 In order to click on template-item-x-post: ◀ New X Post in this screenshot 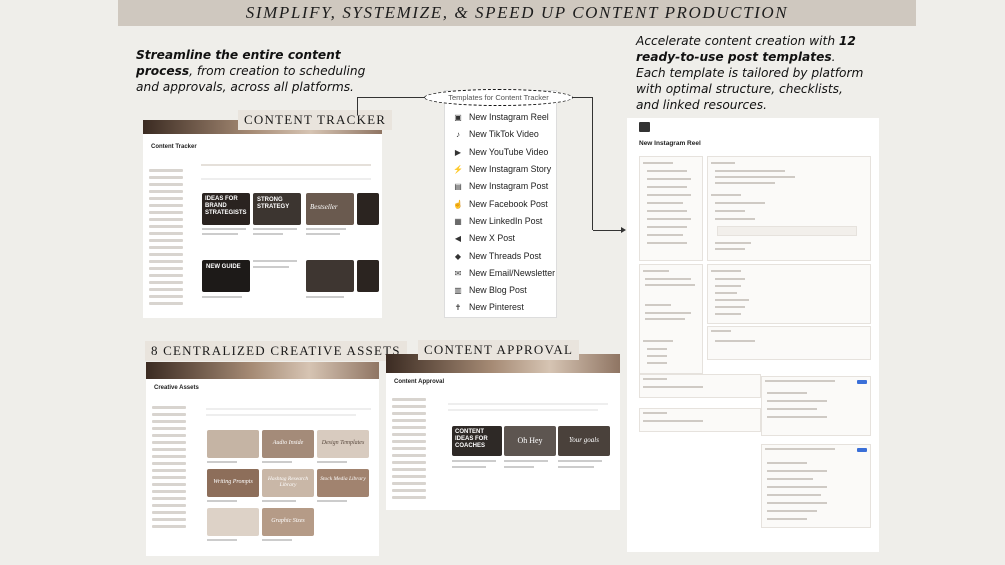, I will do `click(484, 238)`.